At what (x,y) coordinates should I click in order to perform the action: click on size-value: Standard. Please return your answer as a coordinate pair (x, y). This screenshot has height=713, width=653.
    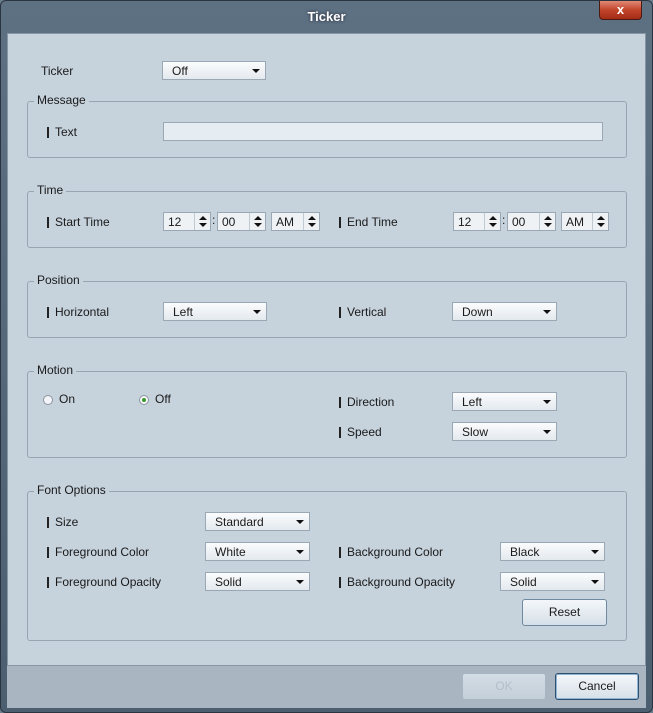
    Looking at the image, I should click on (239, 522).